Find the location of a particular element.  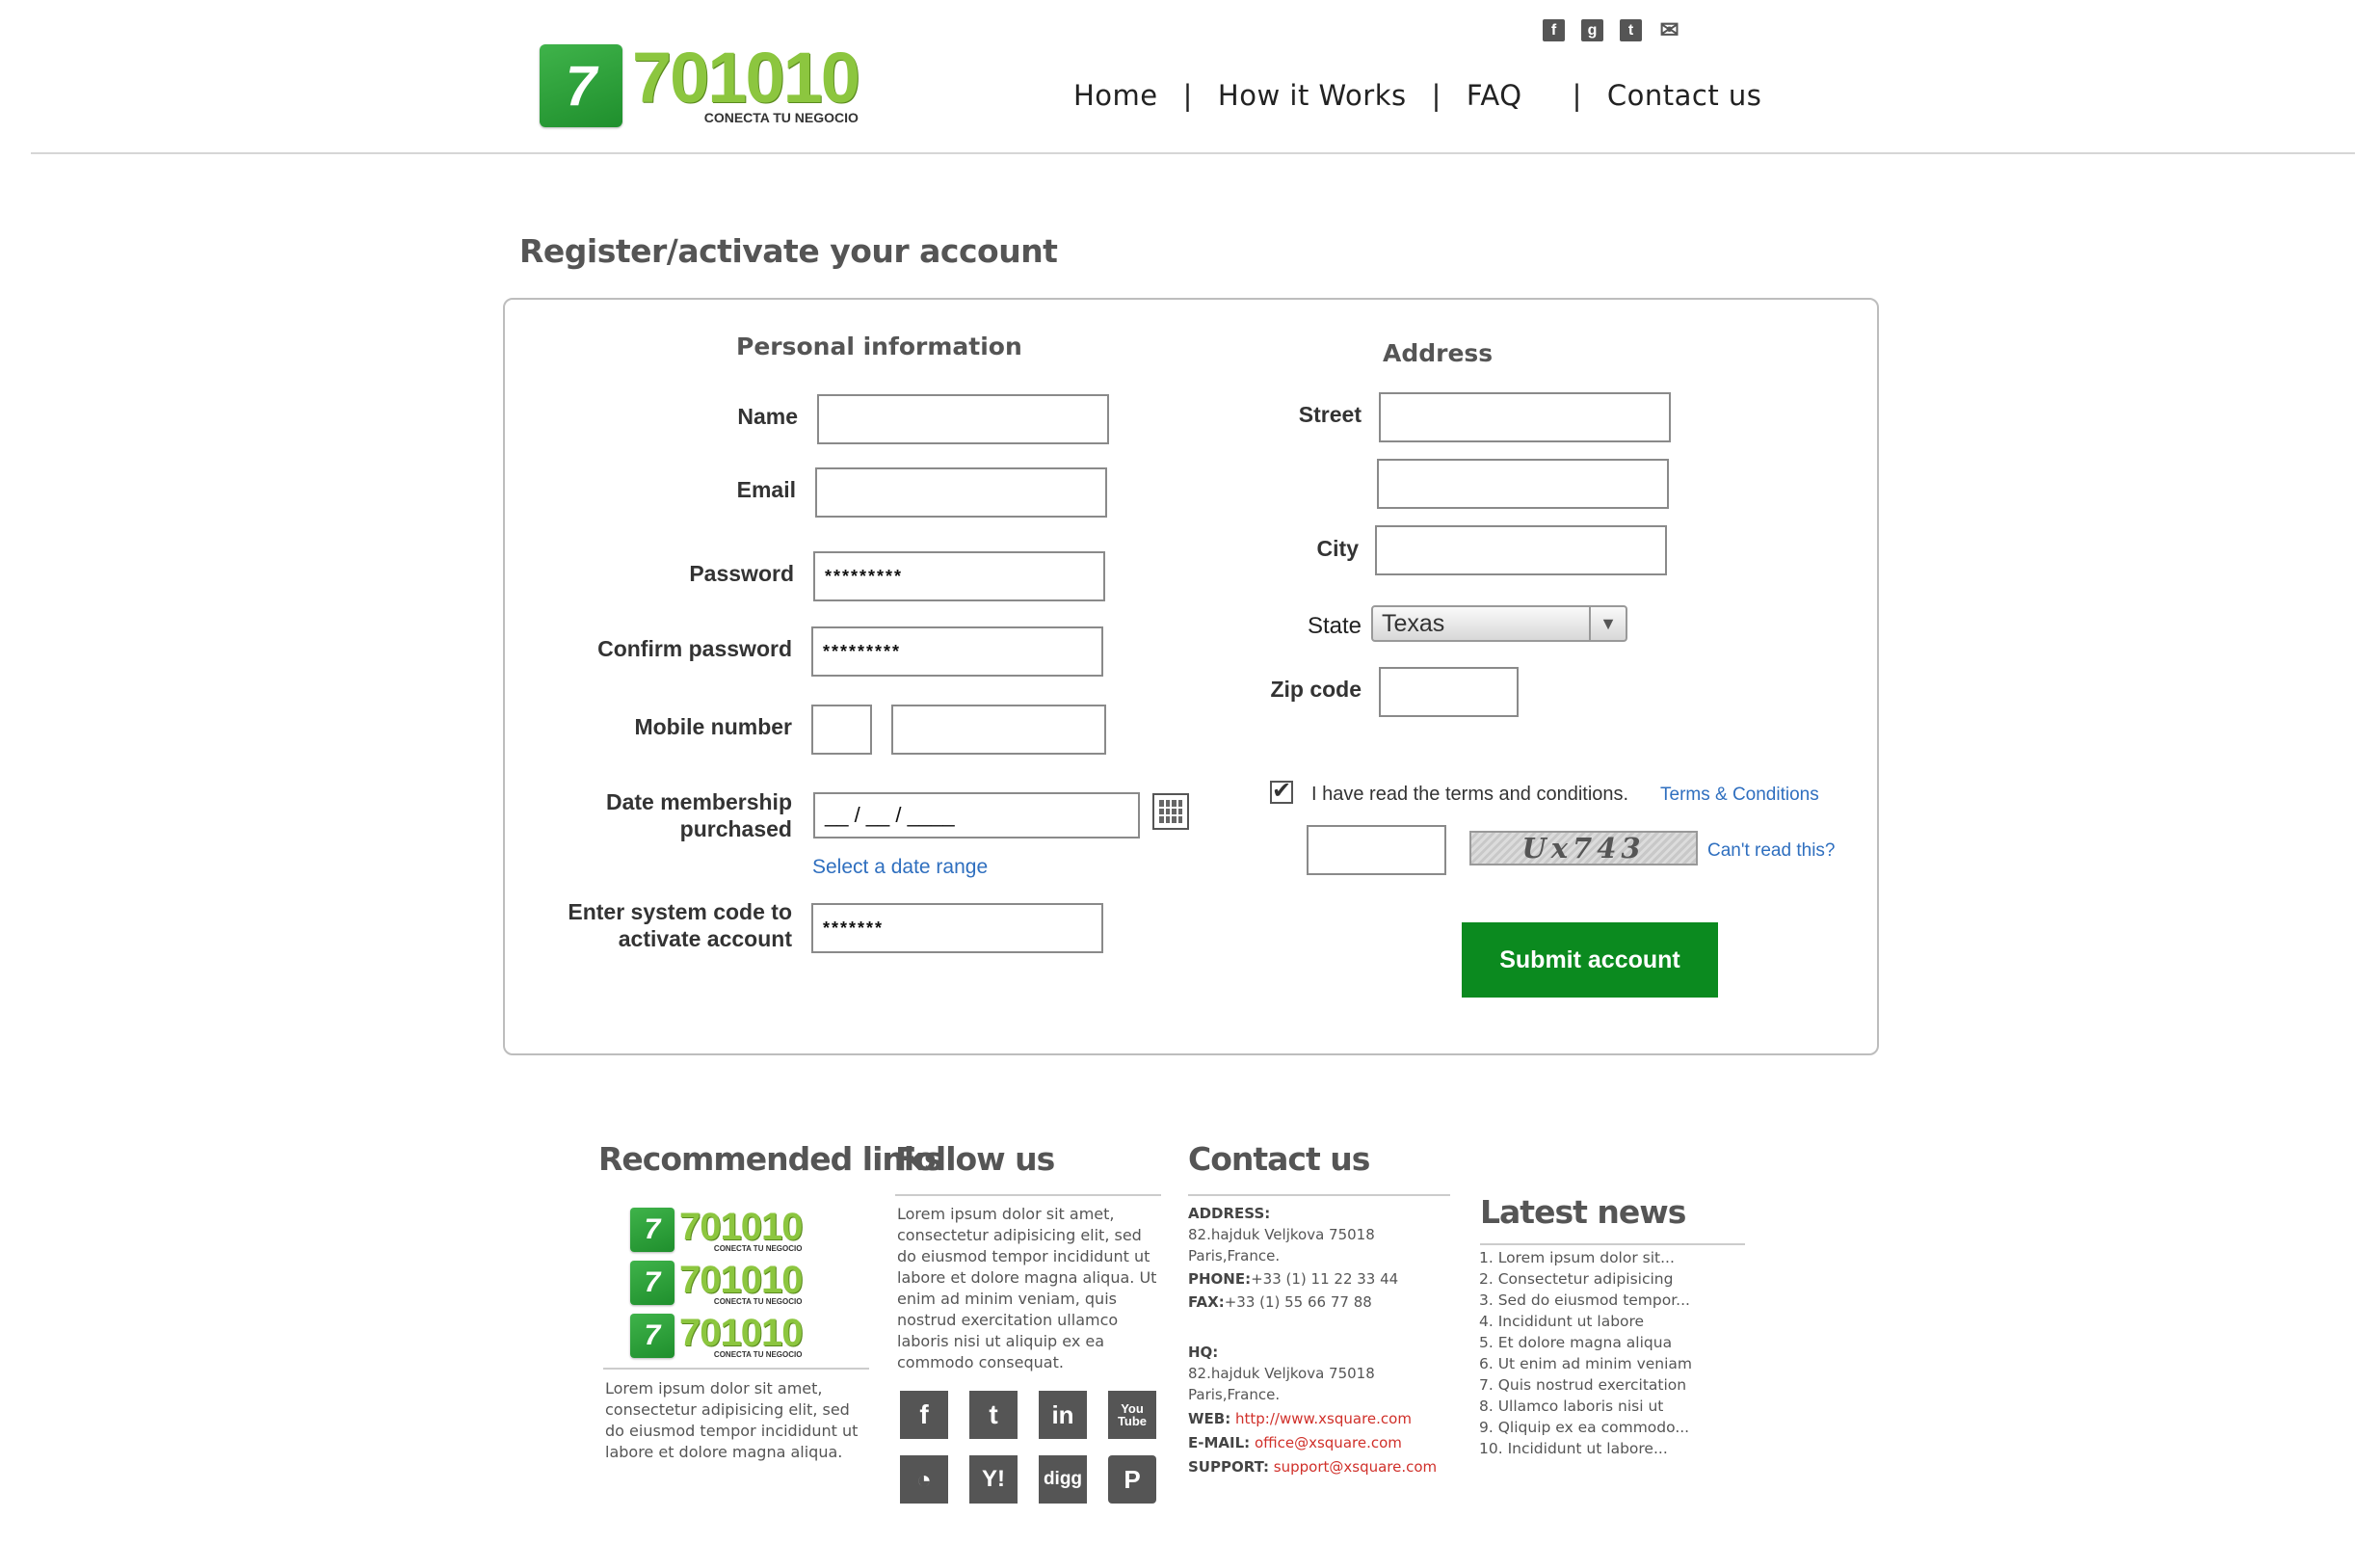

personal-info-heading: Personal information is located at coordinates (879, 346).